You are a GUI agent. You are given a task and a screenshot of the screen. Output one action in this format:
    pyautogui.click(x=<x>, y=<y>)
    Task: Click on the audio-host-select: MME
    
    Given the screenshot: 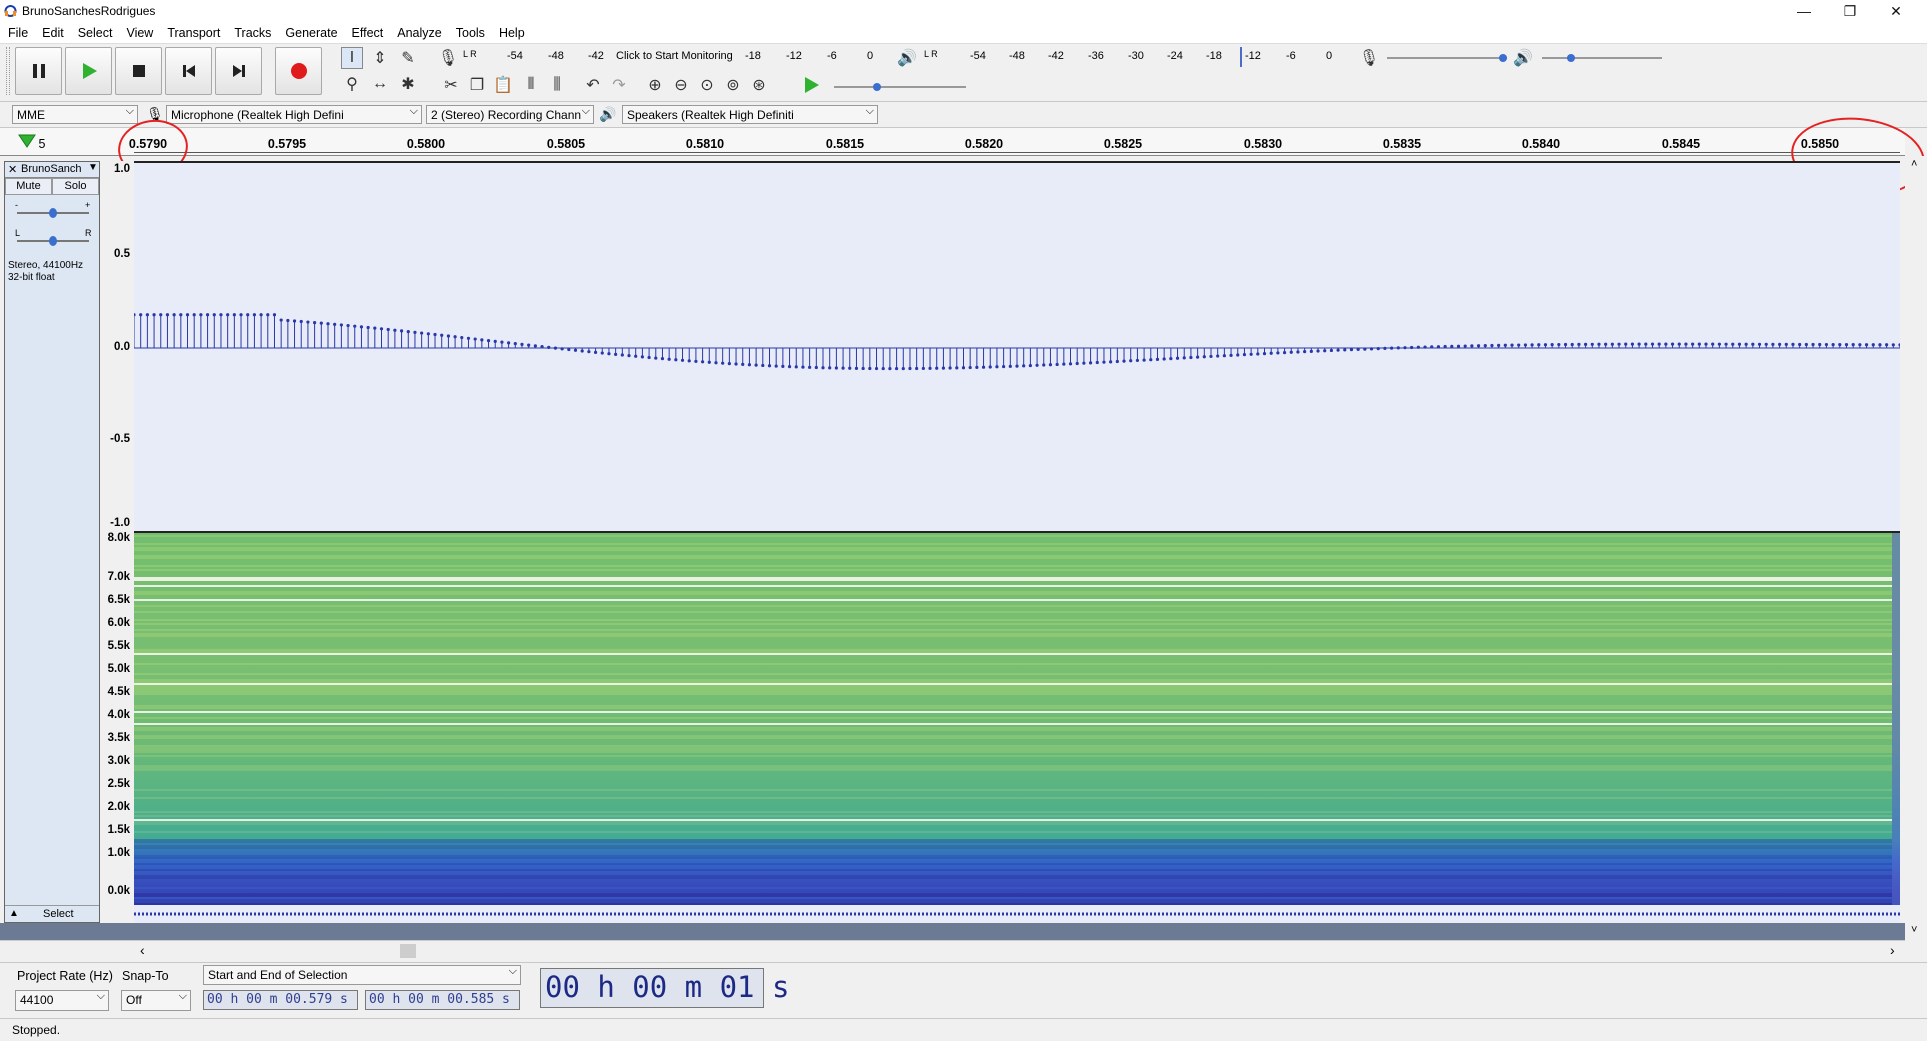 What is the action you would take?
    pyautogui.click(x=75, y=114)
    